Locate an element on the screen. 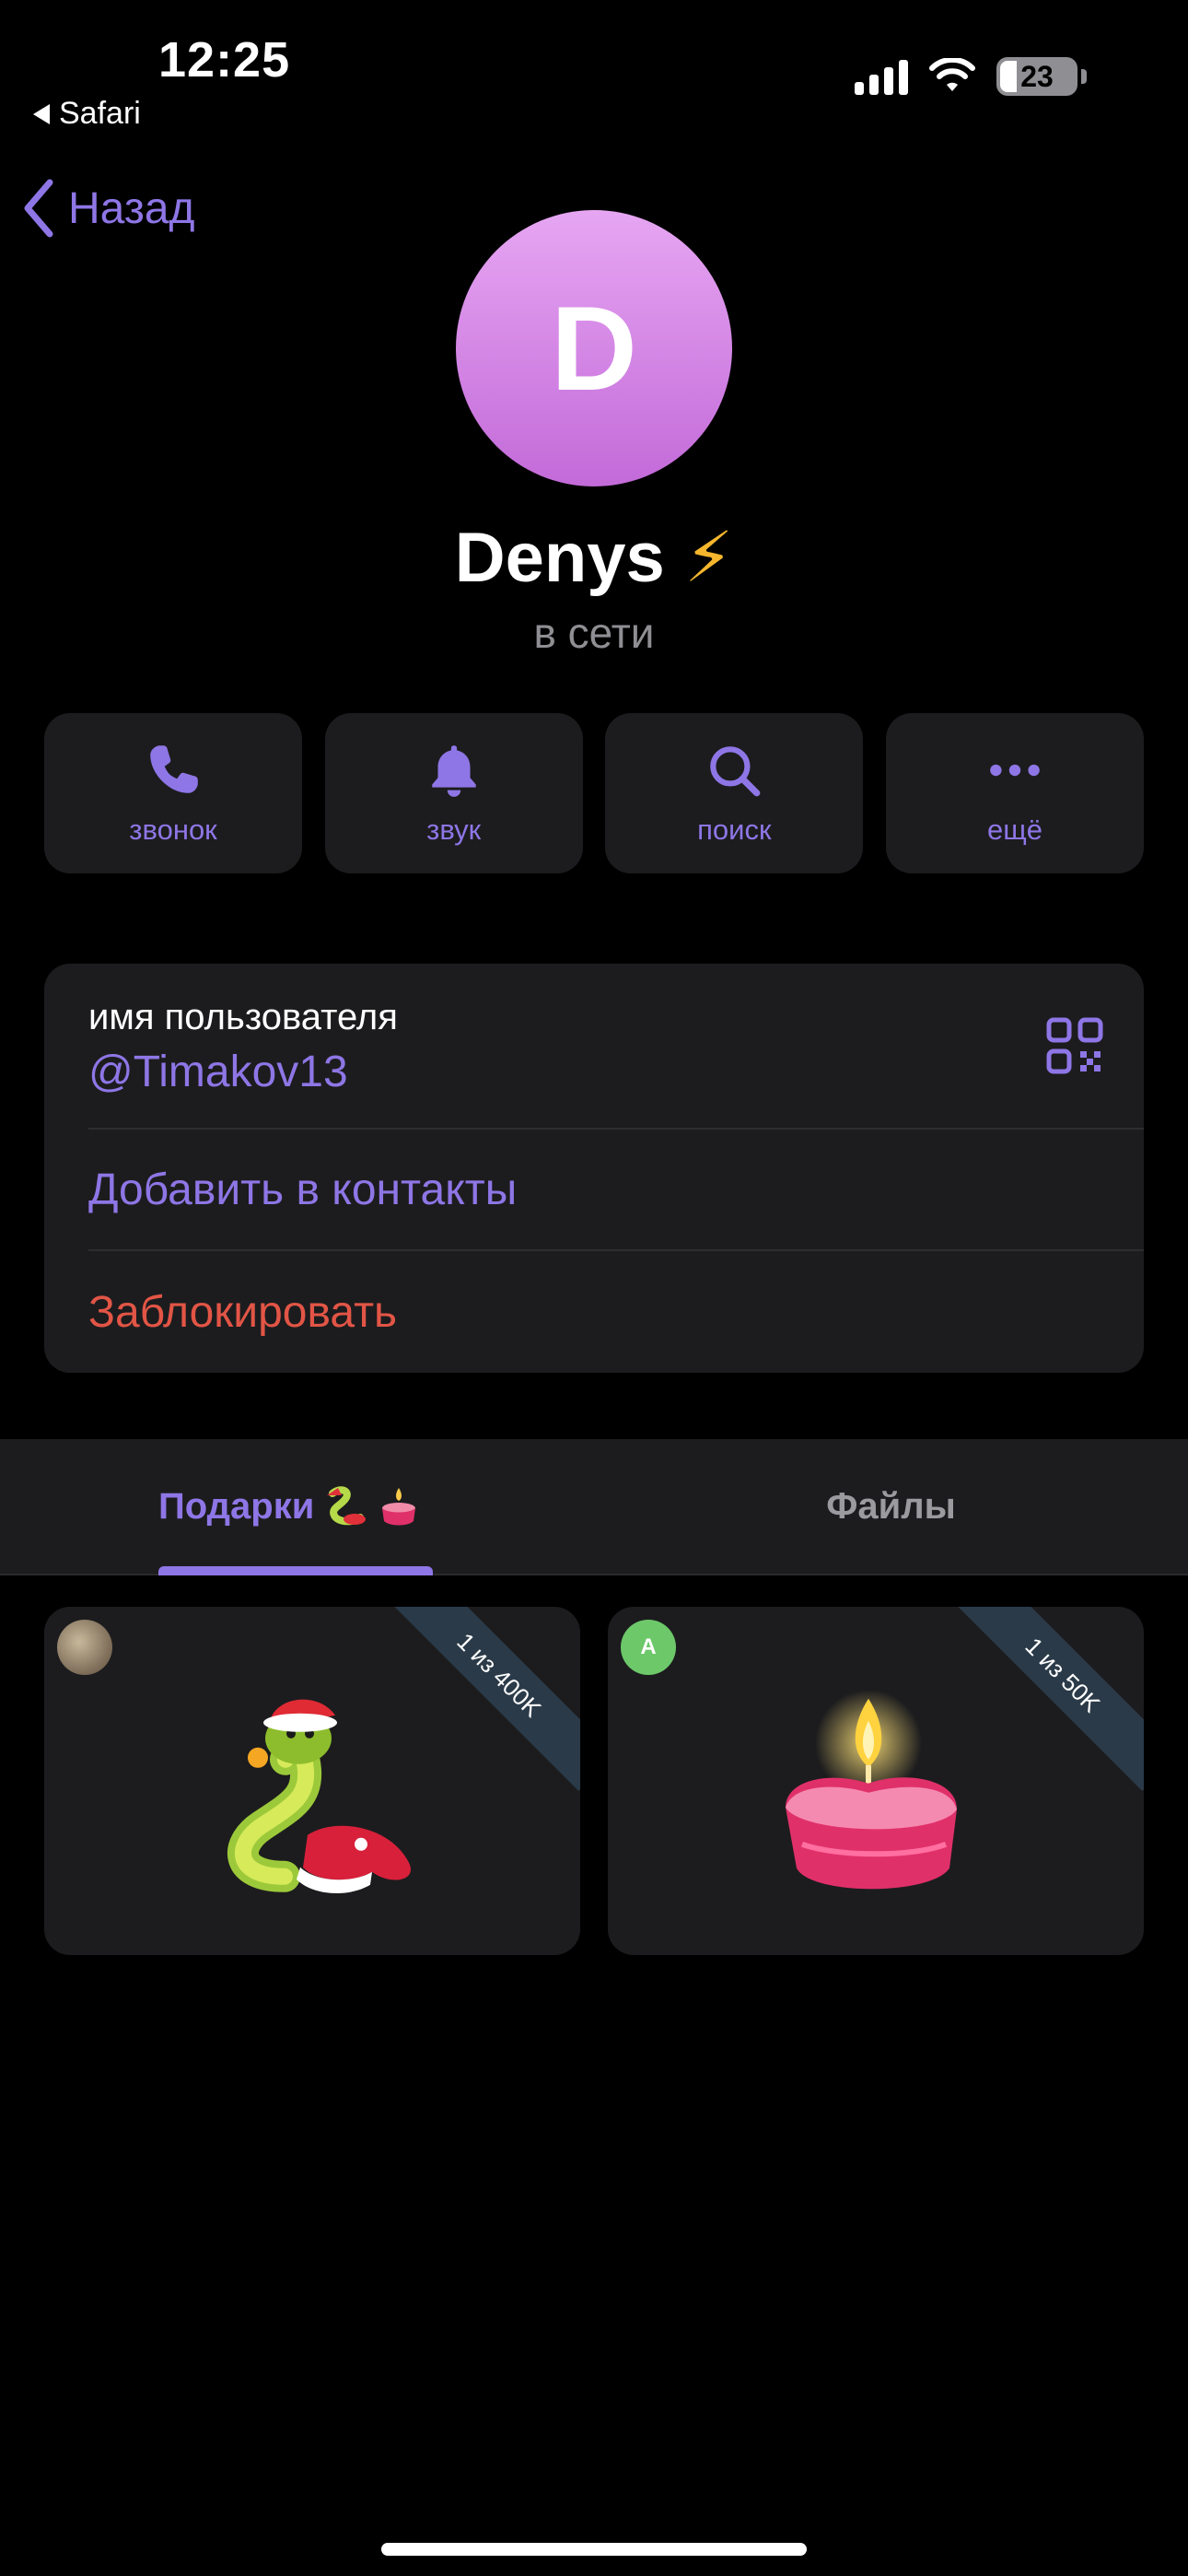 Image resolution: width=1188 pixels, height=2576 pixels. search-button: поиск is located at coordinates (734, 793).